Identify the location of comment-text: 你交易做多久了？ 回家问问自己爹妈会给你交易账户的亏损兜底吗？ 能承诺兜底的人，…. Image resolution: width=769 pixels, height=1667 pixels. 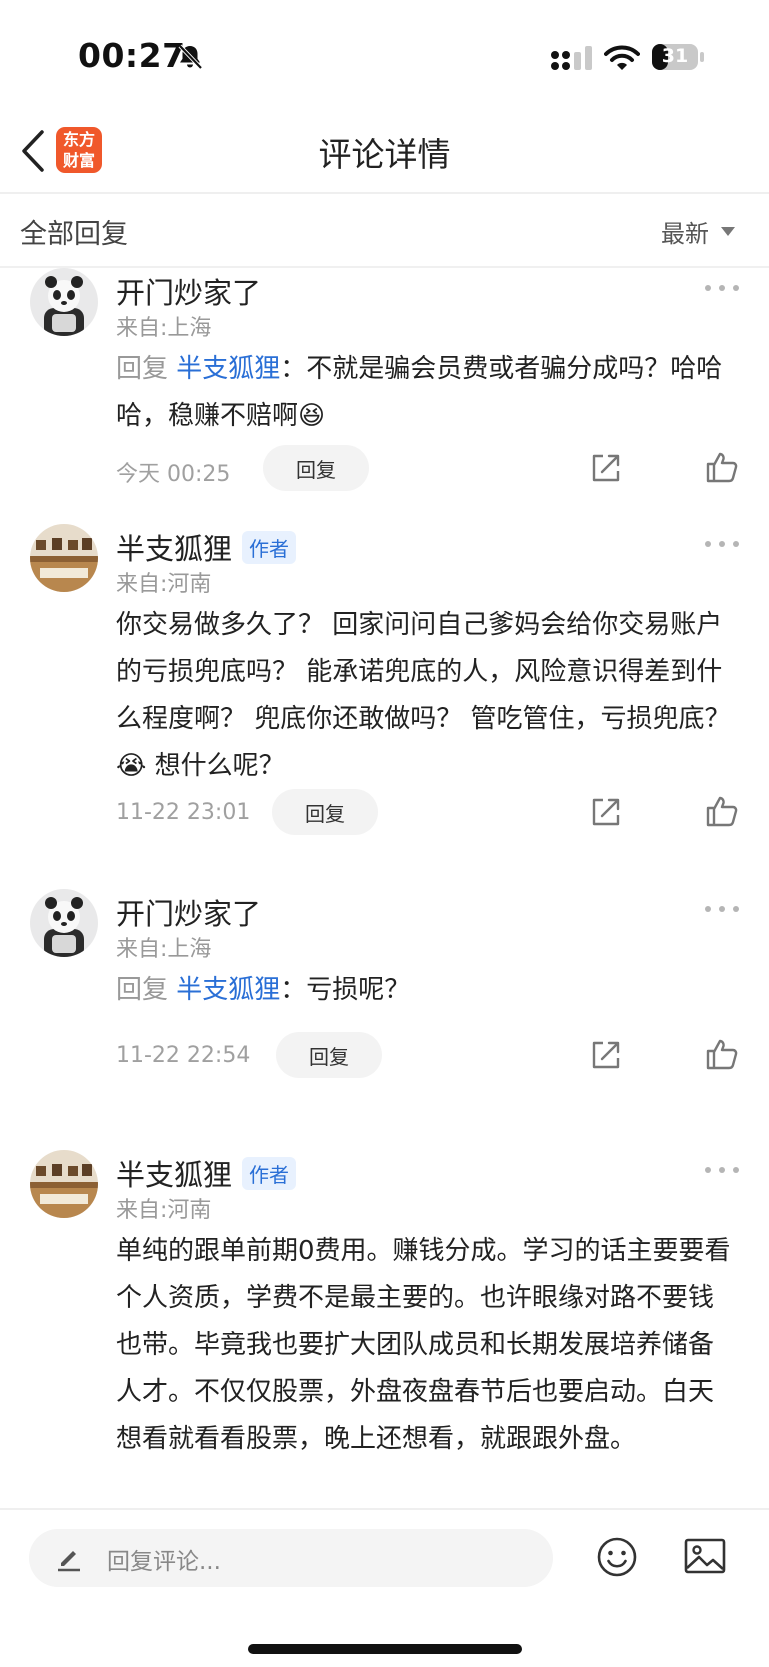
(423, 695).